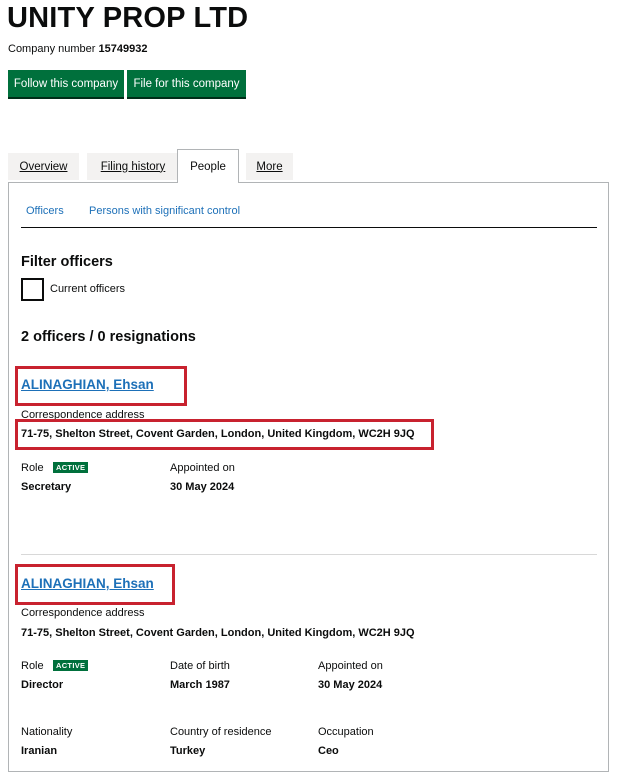  Describe the element at coordinates (87, 384) in the screenshot. I see `officer-name-link-1: ALINAGHIAN, Ehsan` at that location.